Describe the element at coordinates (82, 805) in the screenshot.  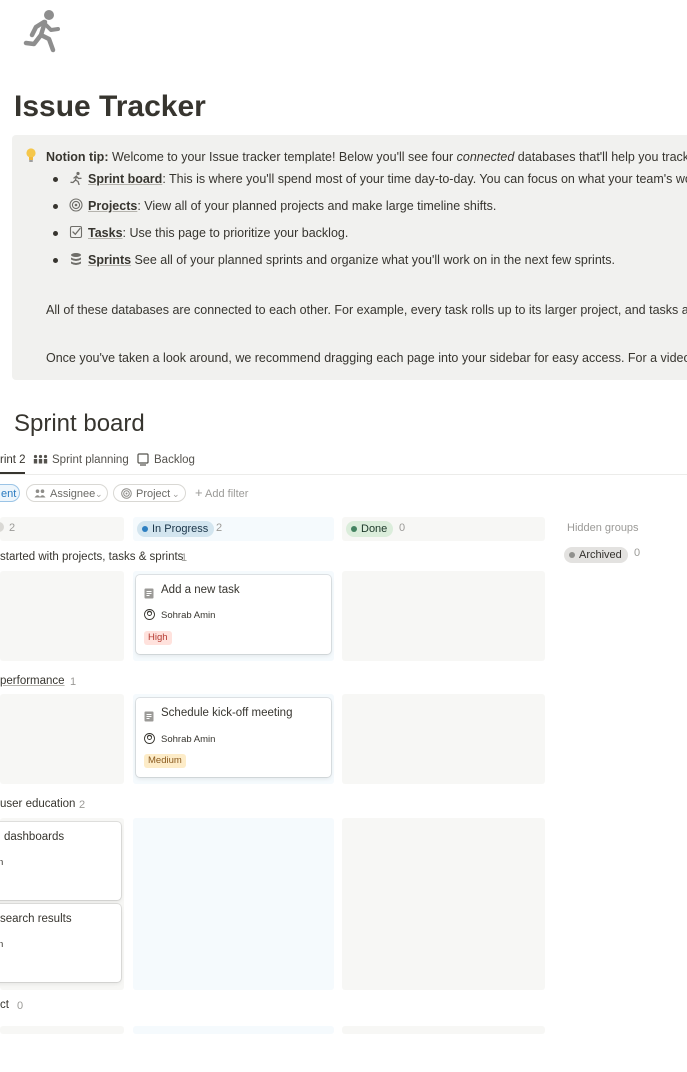
I see `group-row-count: 2` at that location.